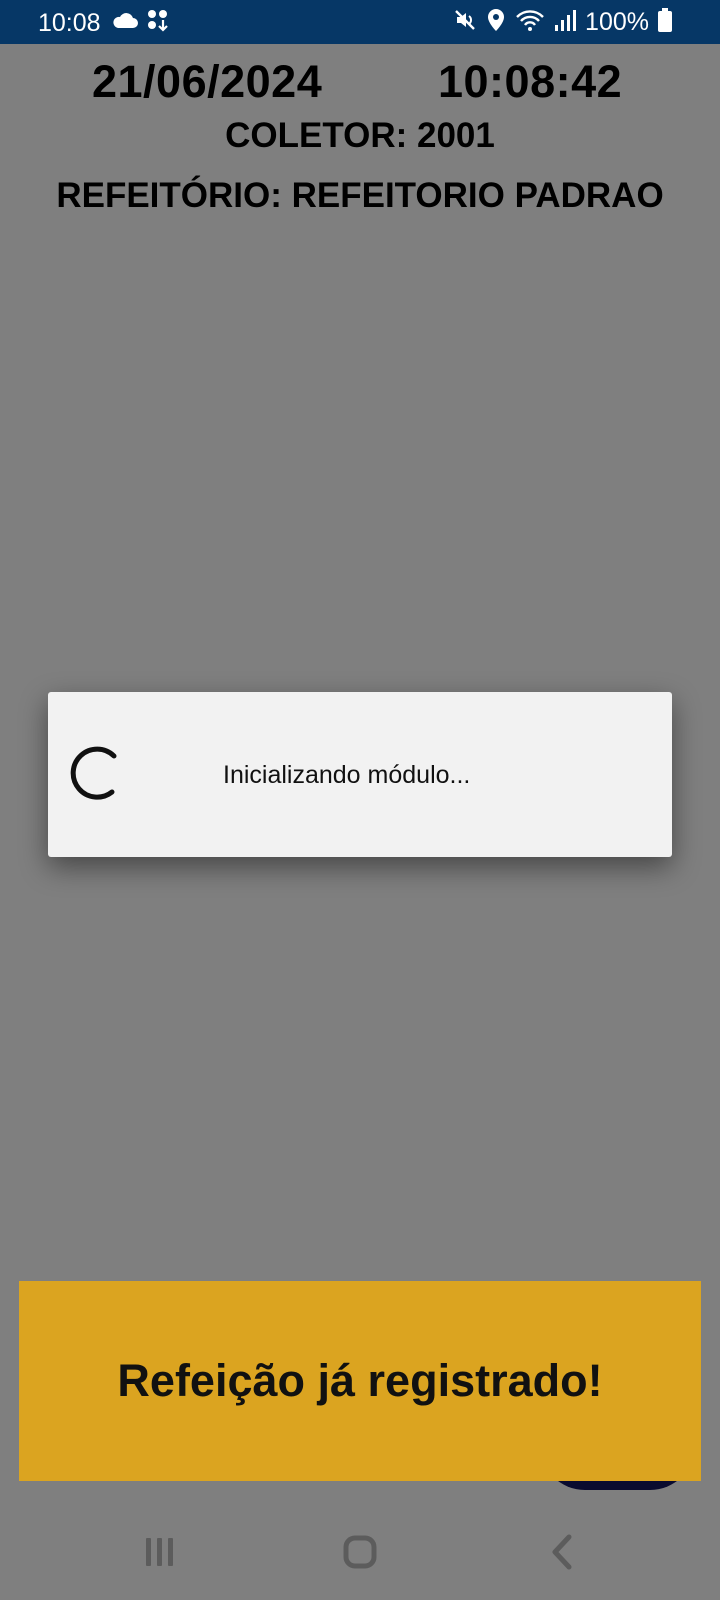 The height and width of the screenshot is (1600, 720). I want to click on status-right-icons: 100%, so click(562, 22).